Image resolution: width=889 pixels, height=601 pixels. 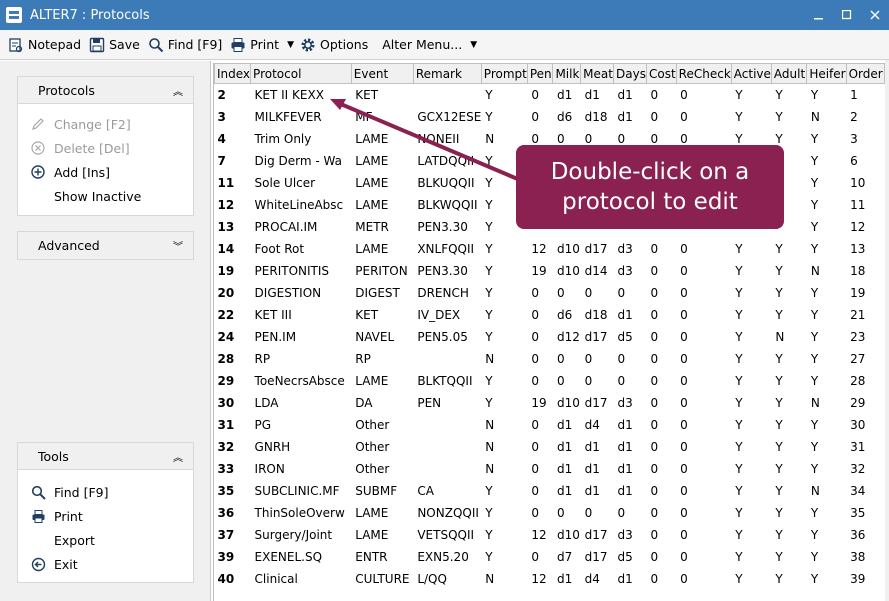 I want to click on cell-milk: d7, so click(x=564, y=556).